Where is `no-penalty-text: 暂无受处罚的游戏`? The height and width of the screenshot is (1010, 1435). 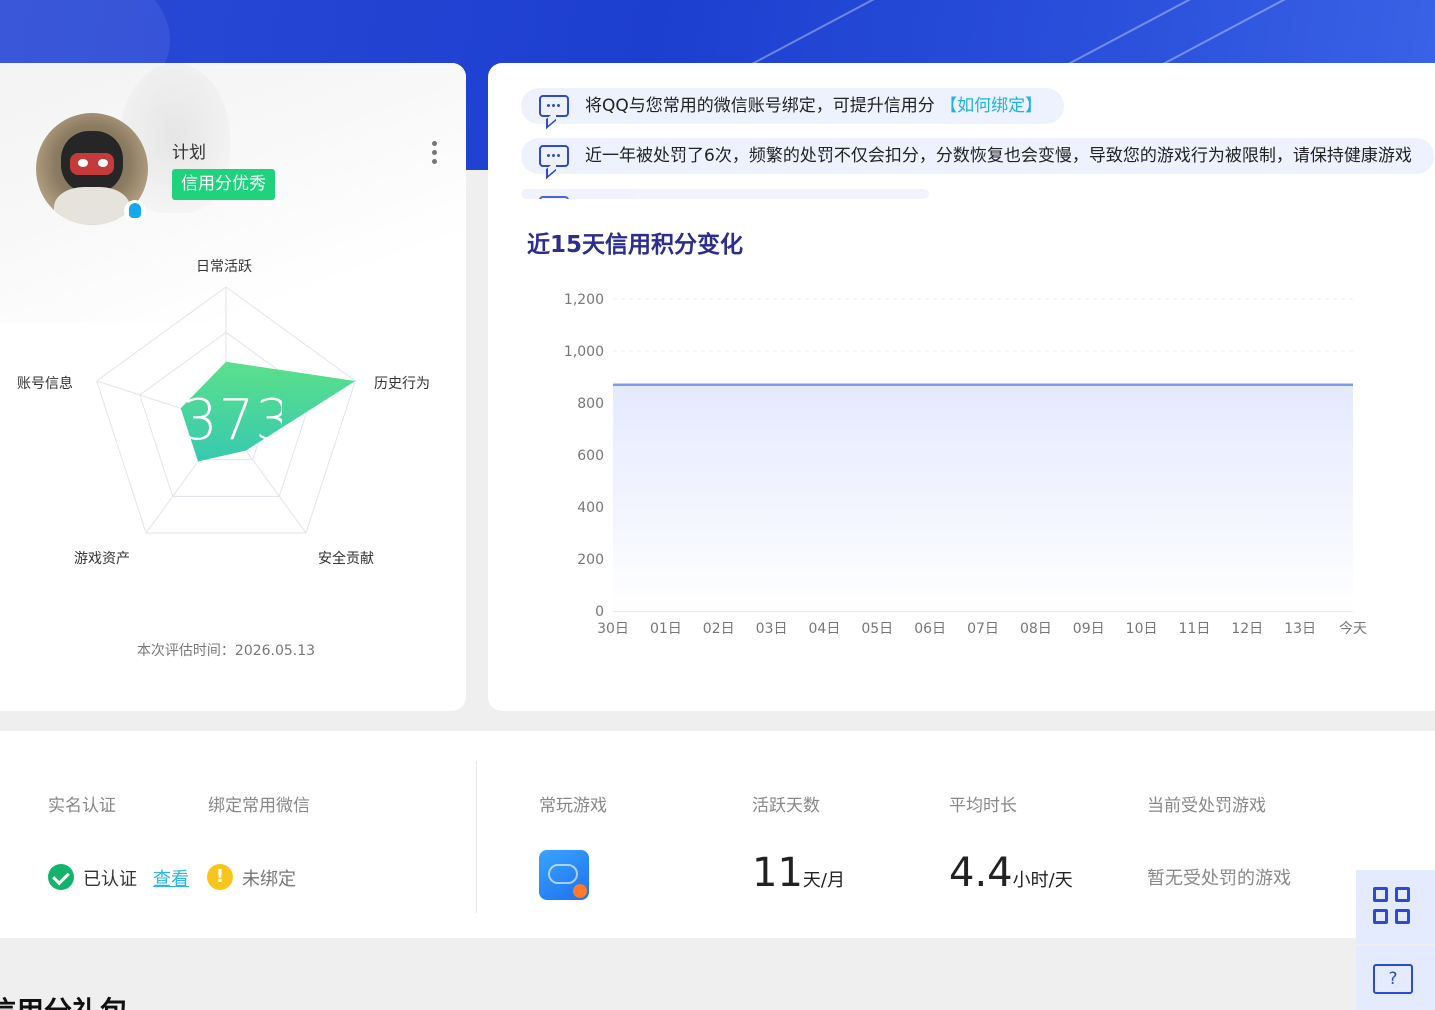
no-penalty-text: 暂无受处罚的游戏 is located at coordinates (1219, 878).